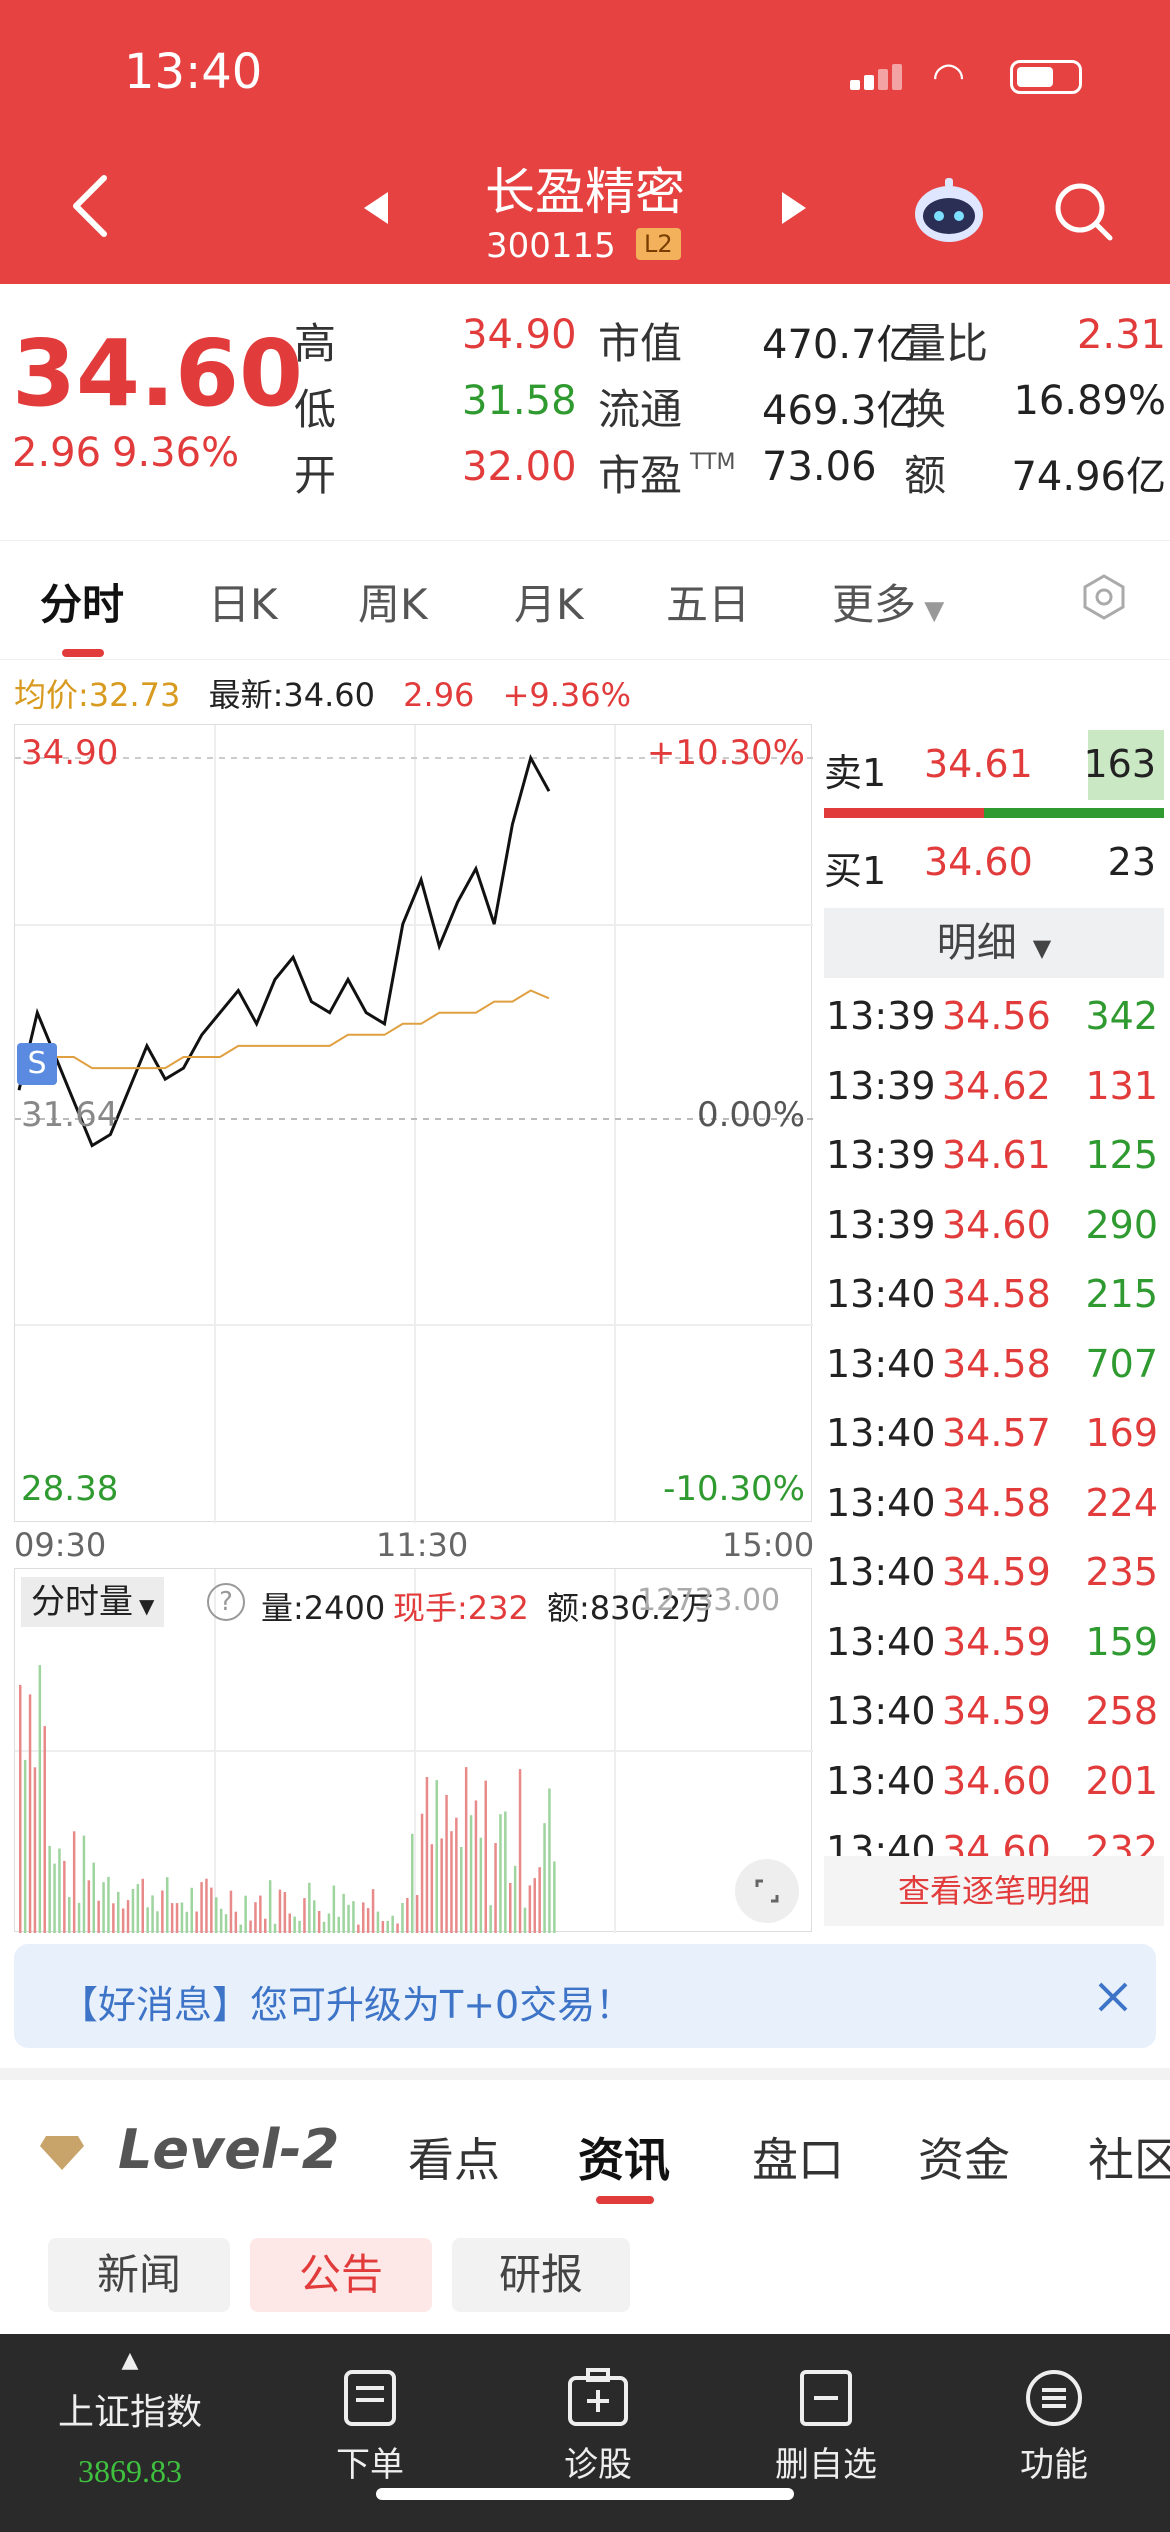 This screenshot has width=1170, height=2532. I want to click on trade-time: 13:39, so click(881, 1155).